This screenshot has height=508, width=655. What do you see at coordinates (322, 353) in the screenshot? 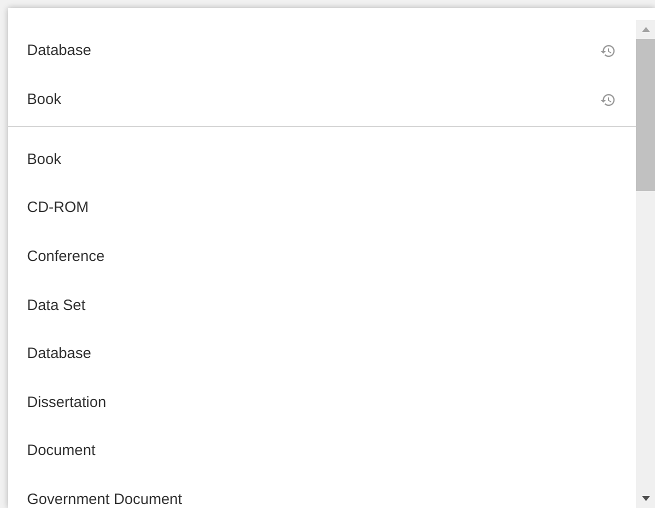
I see `option-item: Database` at bounding box center [322, 353].